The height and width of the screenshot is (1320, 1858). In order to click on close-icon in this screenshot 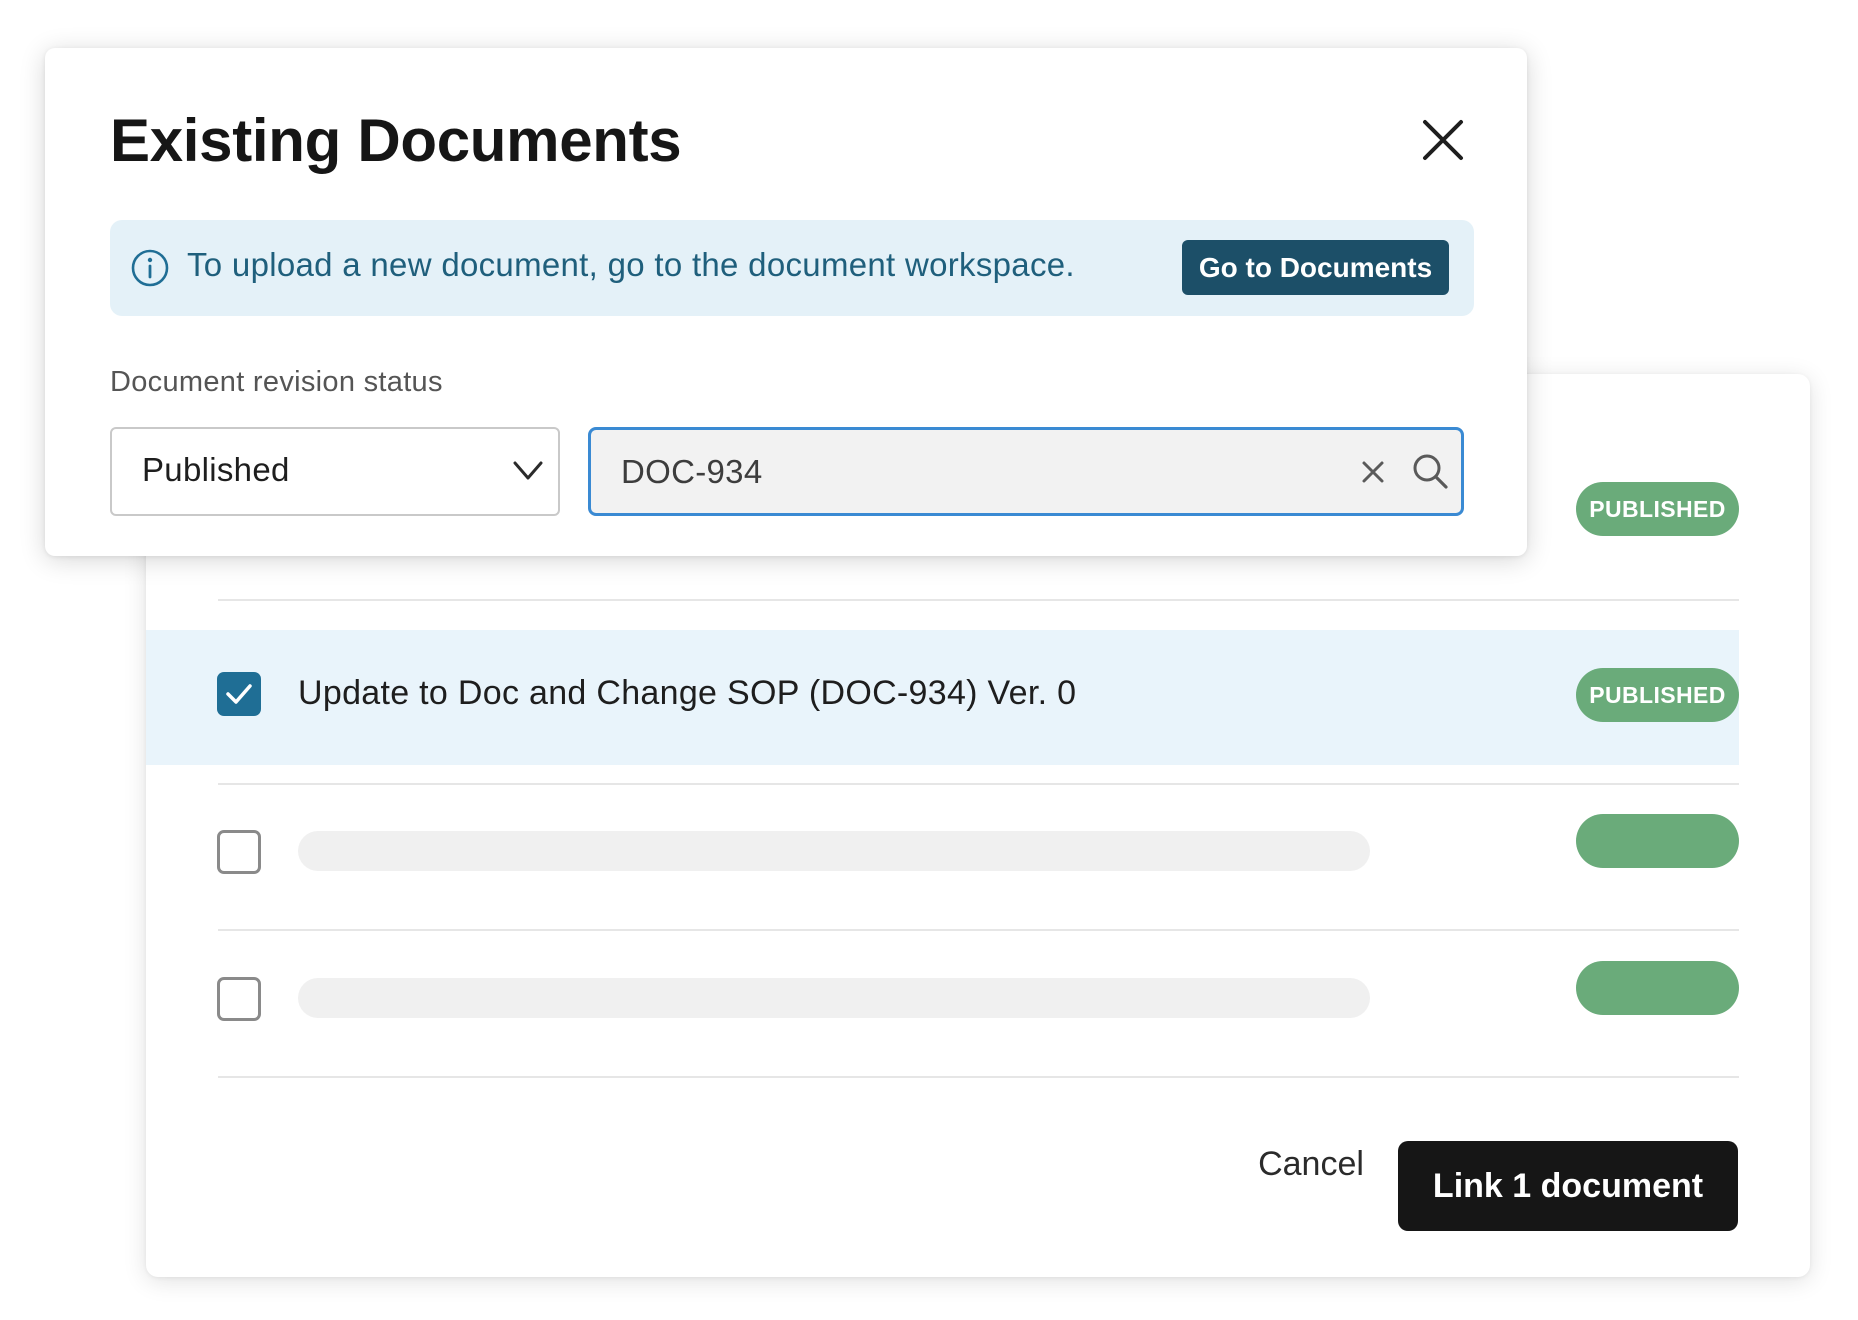, I will do `click(1443, 140)`.